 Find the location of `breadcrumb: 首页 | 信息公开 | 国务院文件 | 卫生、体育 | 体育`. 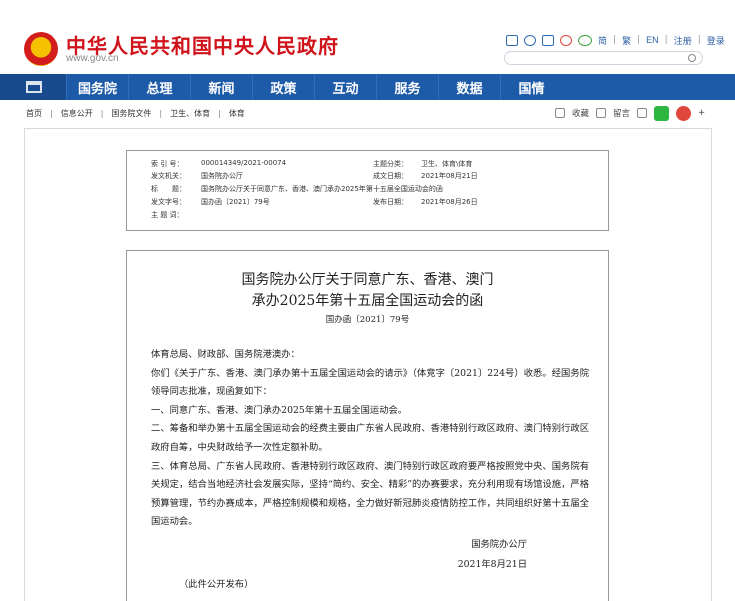

breadcrumb: 首页 | 信息公开 | 国务院文件 | 卫生、体育 | 体育 is located at coordinates (135, 113).